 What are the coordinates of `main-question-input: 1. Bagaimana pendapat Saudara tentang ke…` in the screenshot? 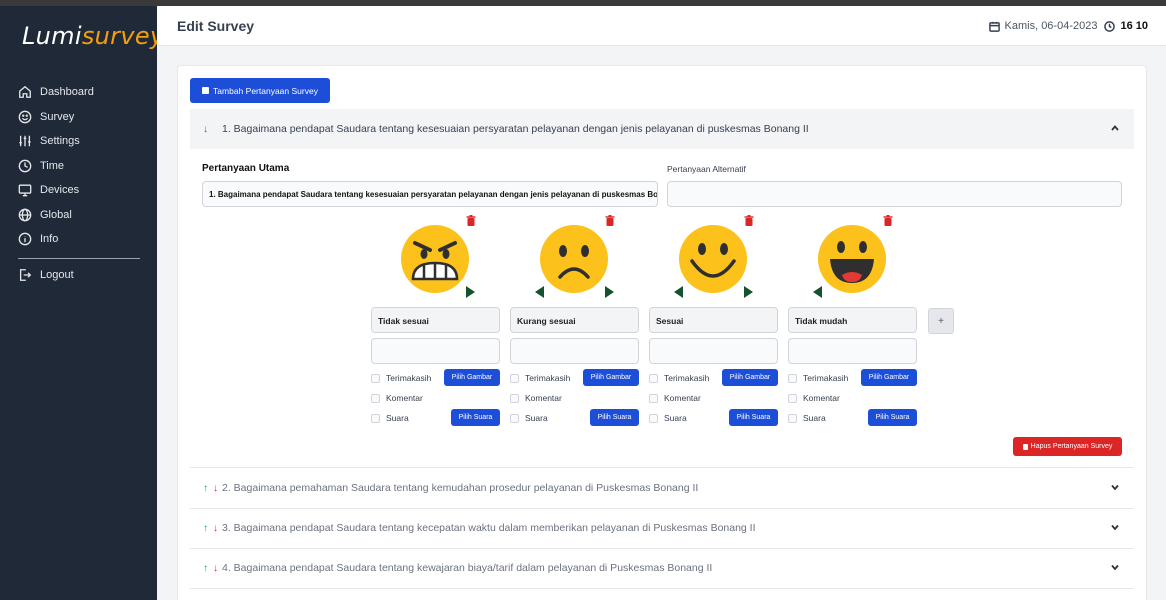 It's located at (430, 194).